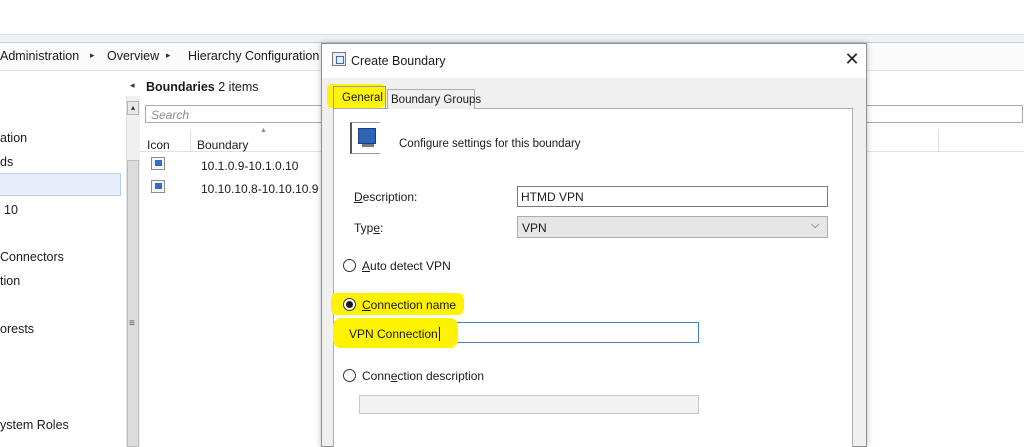 This screenshot has height=447, width=1024. I want to click on auto-detect-accesskey: A, so click(366, 266).